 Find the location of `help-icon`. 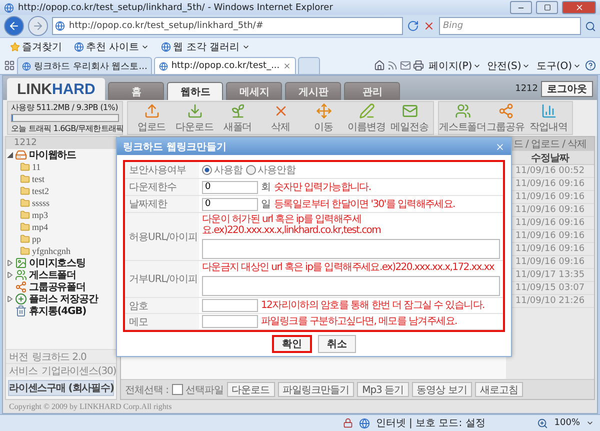

help-icon is located at coordinates (590, 65).